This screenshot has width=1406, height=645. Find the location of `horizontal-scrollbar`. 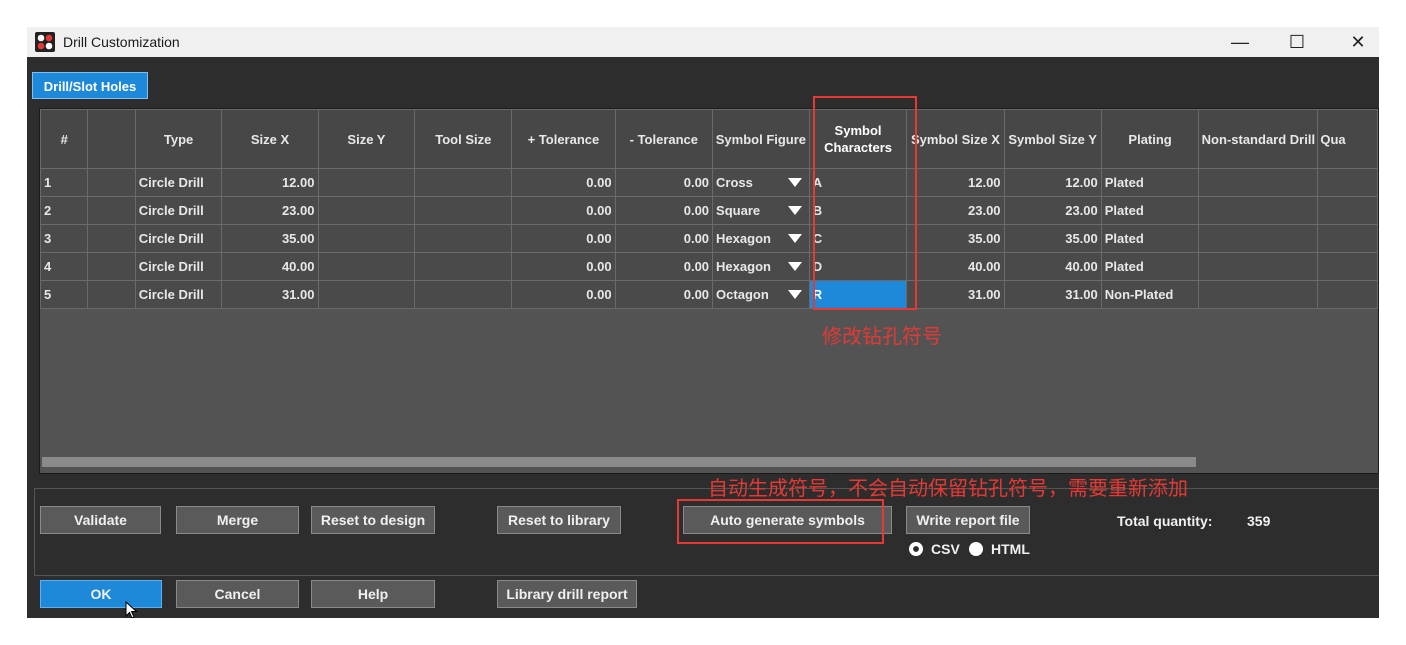

horizontal-scrollbar is located at coordinates (619, 462).